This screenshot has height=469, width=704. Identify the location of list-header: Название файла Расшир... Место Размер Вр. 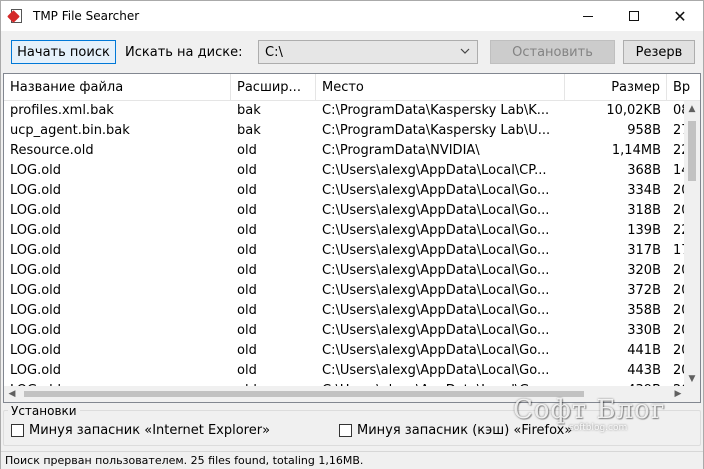
(352, 87).